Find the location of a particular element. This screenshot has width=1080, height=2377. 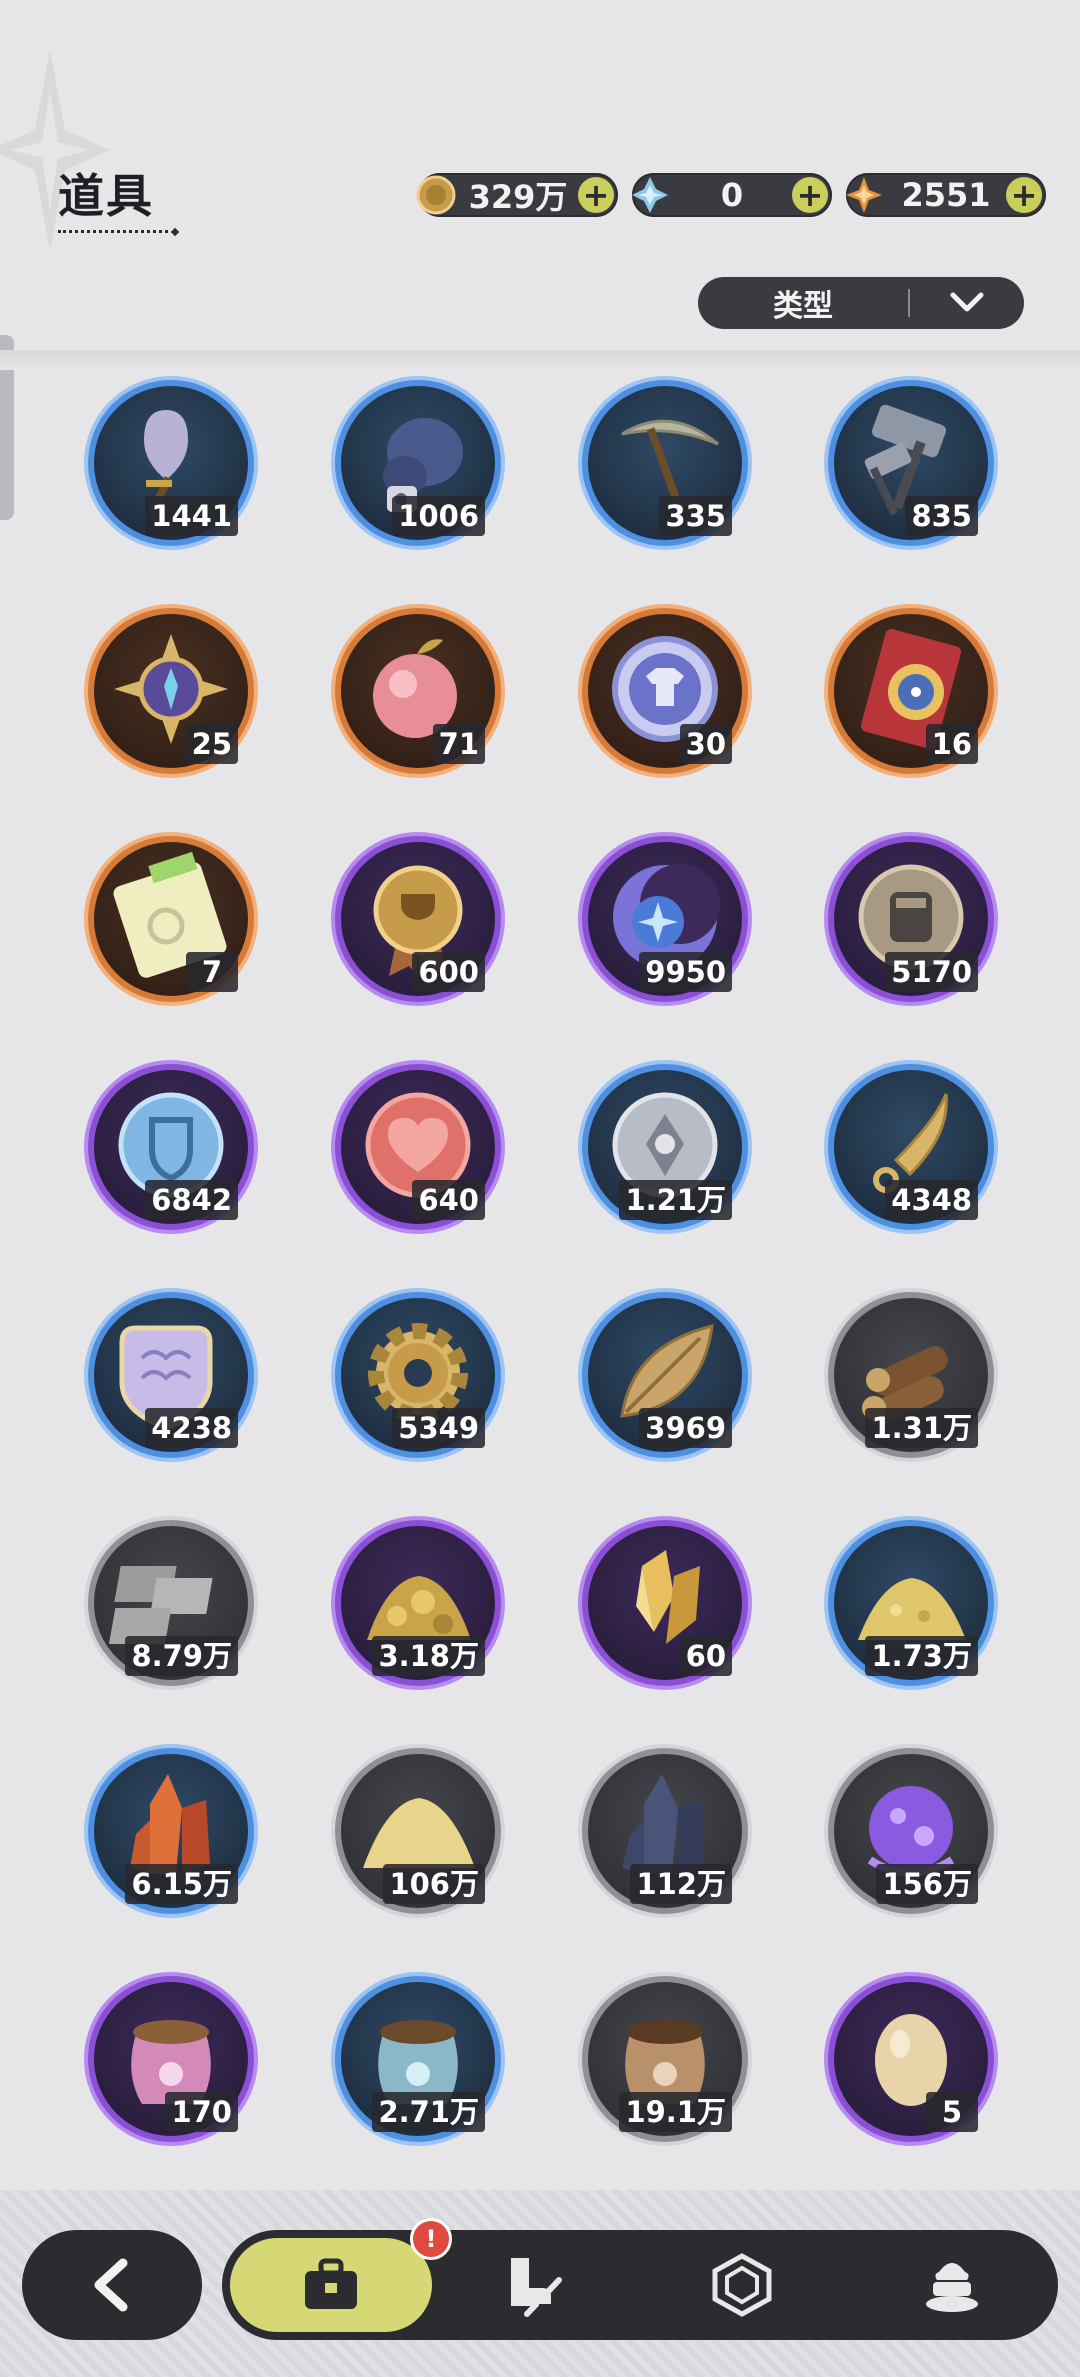

item-slot: 3.18万 is located at coordinates (418, 1603).